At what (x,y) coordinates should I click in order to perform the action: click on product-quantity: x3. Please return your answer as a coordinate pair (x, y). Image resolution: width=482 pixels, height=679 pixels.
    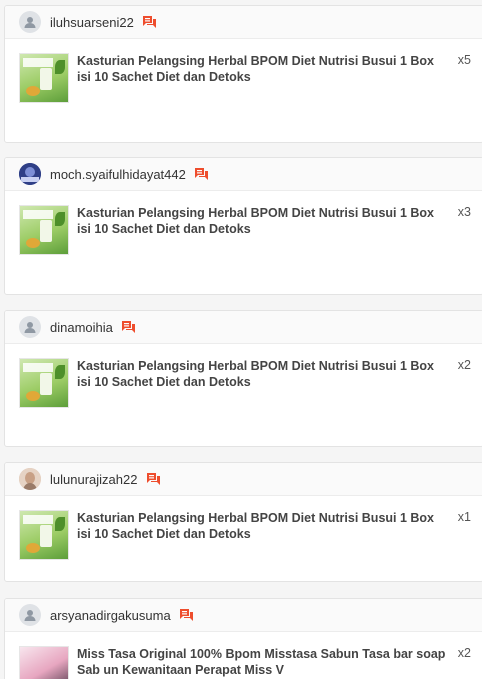
    Looking at the image, I should click on (464, 212).